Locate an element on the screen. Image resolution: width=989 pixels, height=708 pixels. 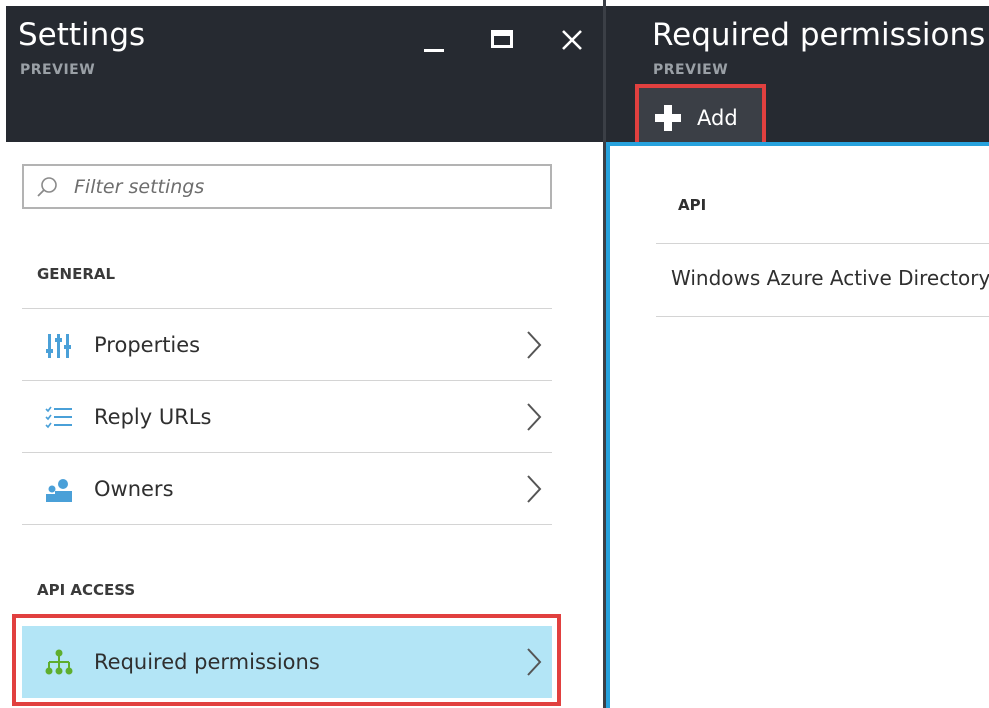
add-button-label: Add is located at coordinates (717, 118).